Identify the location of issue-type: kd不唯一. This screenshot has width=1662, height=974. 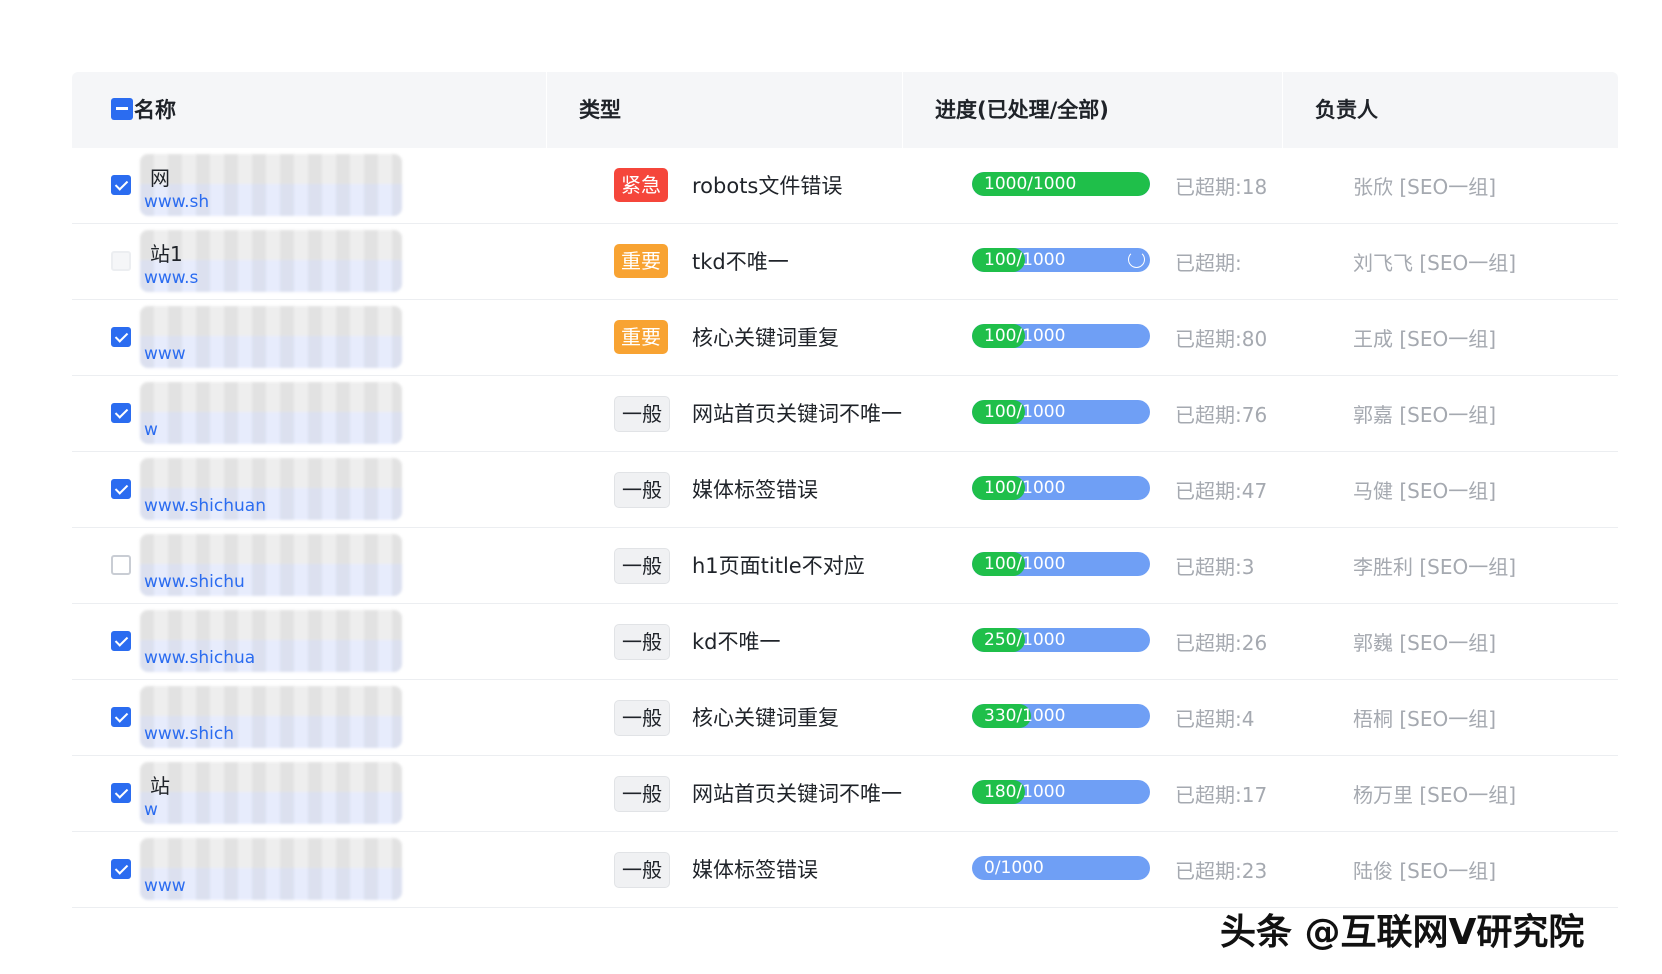
(736, 642).